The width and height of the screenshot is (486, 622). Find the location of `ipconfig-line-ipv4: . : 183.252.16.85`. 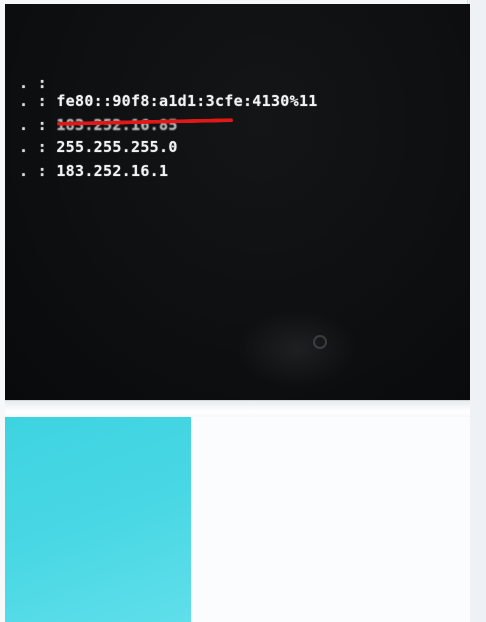

ipconfig-line-ipv4: . : 183.252.16.85 is located at coordinates (98, 125).